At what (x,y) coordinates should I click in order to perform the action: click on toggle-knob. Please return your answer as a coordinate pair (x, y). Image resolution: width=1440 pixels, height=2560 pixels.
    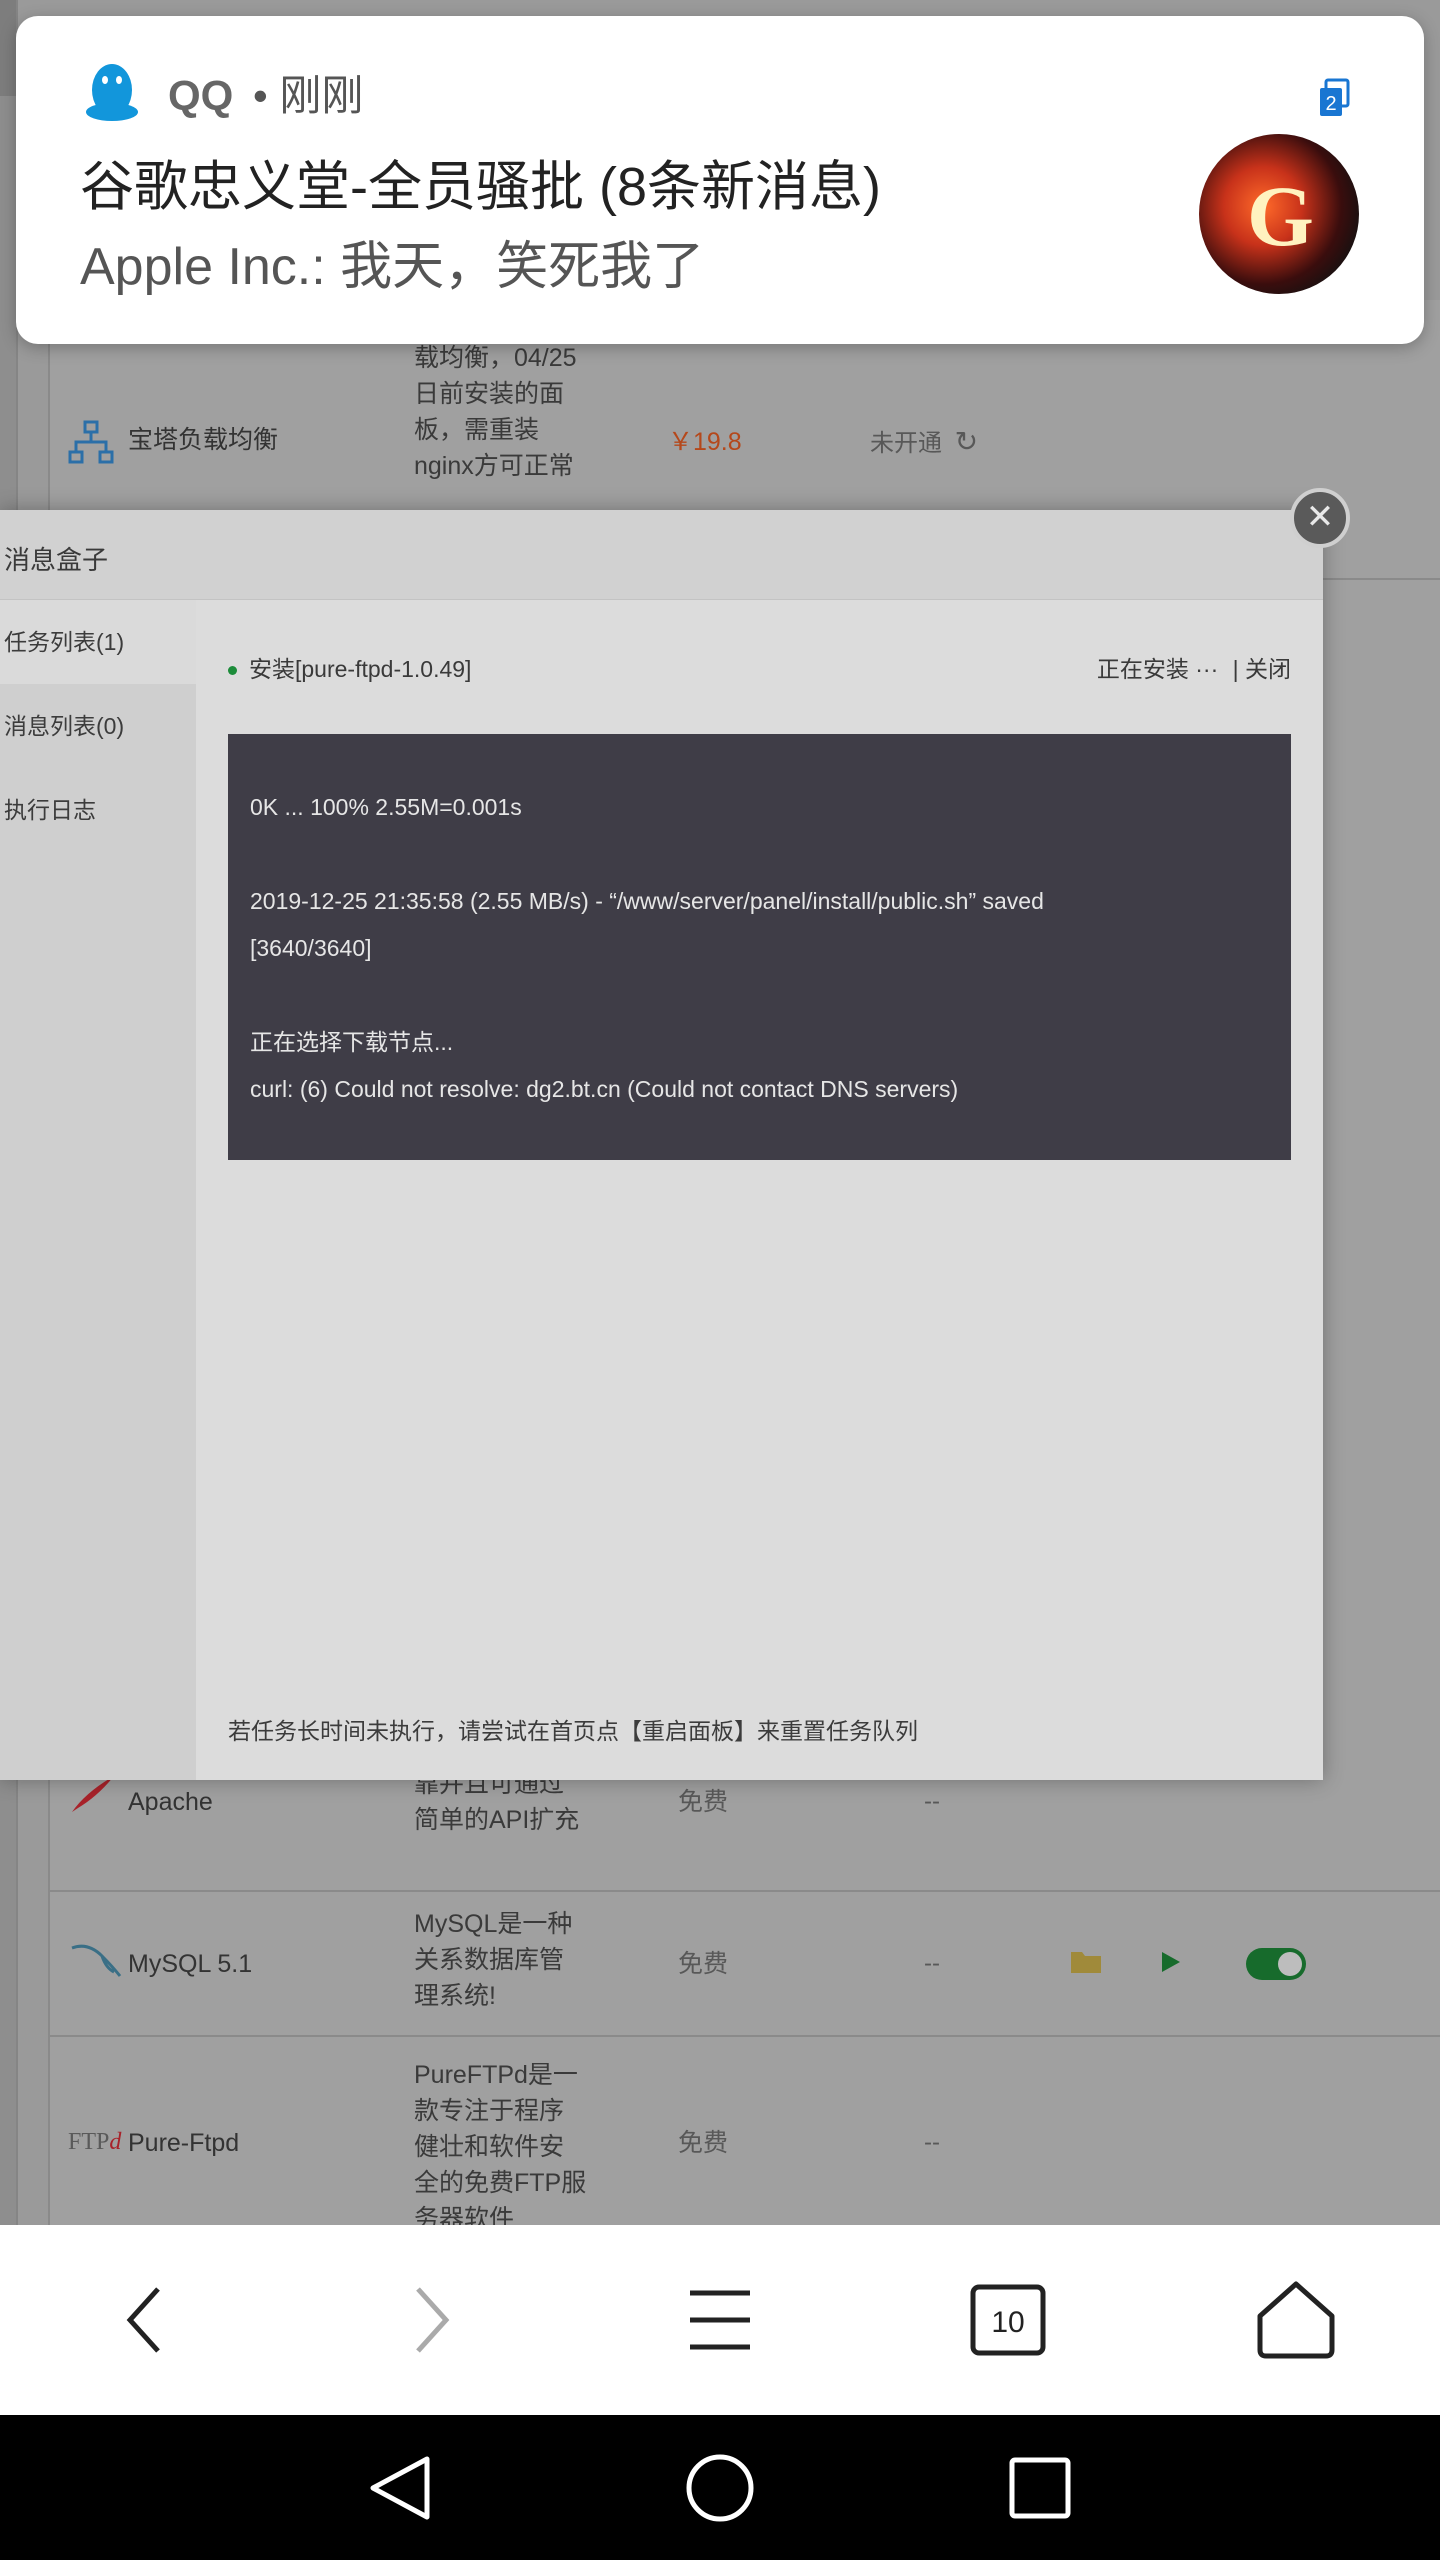
    Looking at the image, I should click on (1290, 1964).